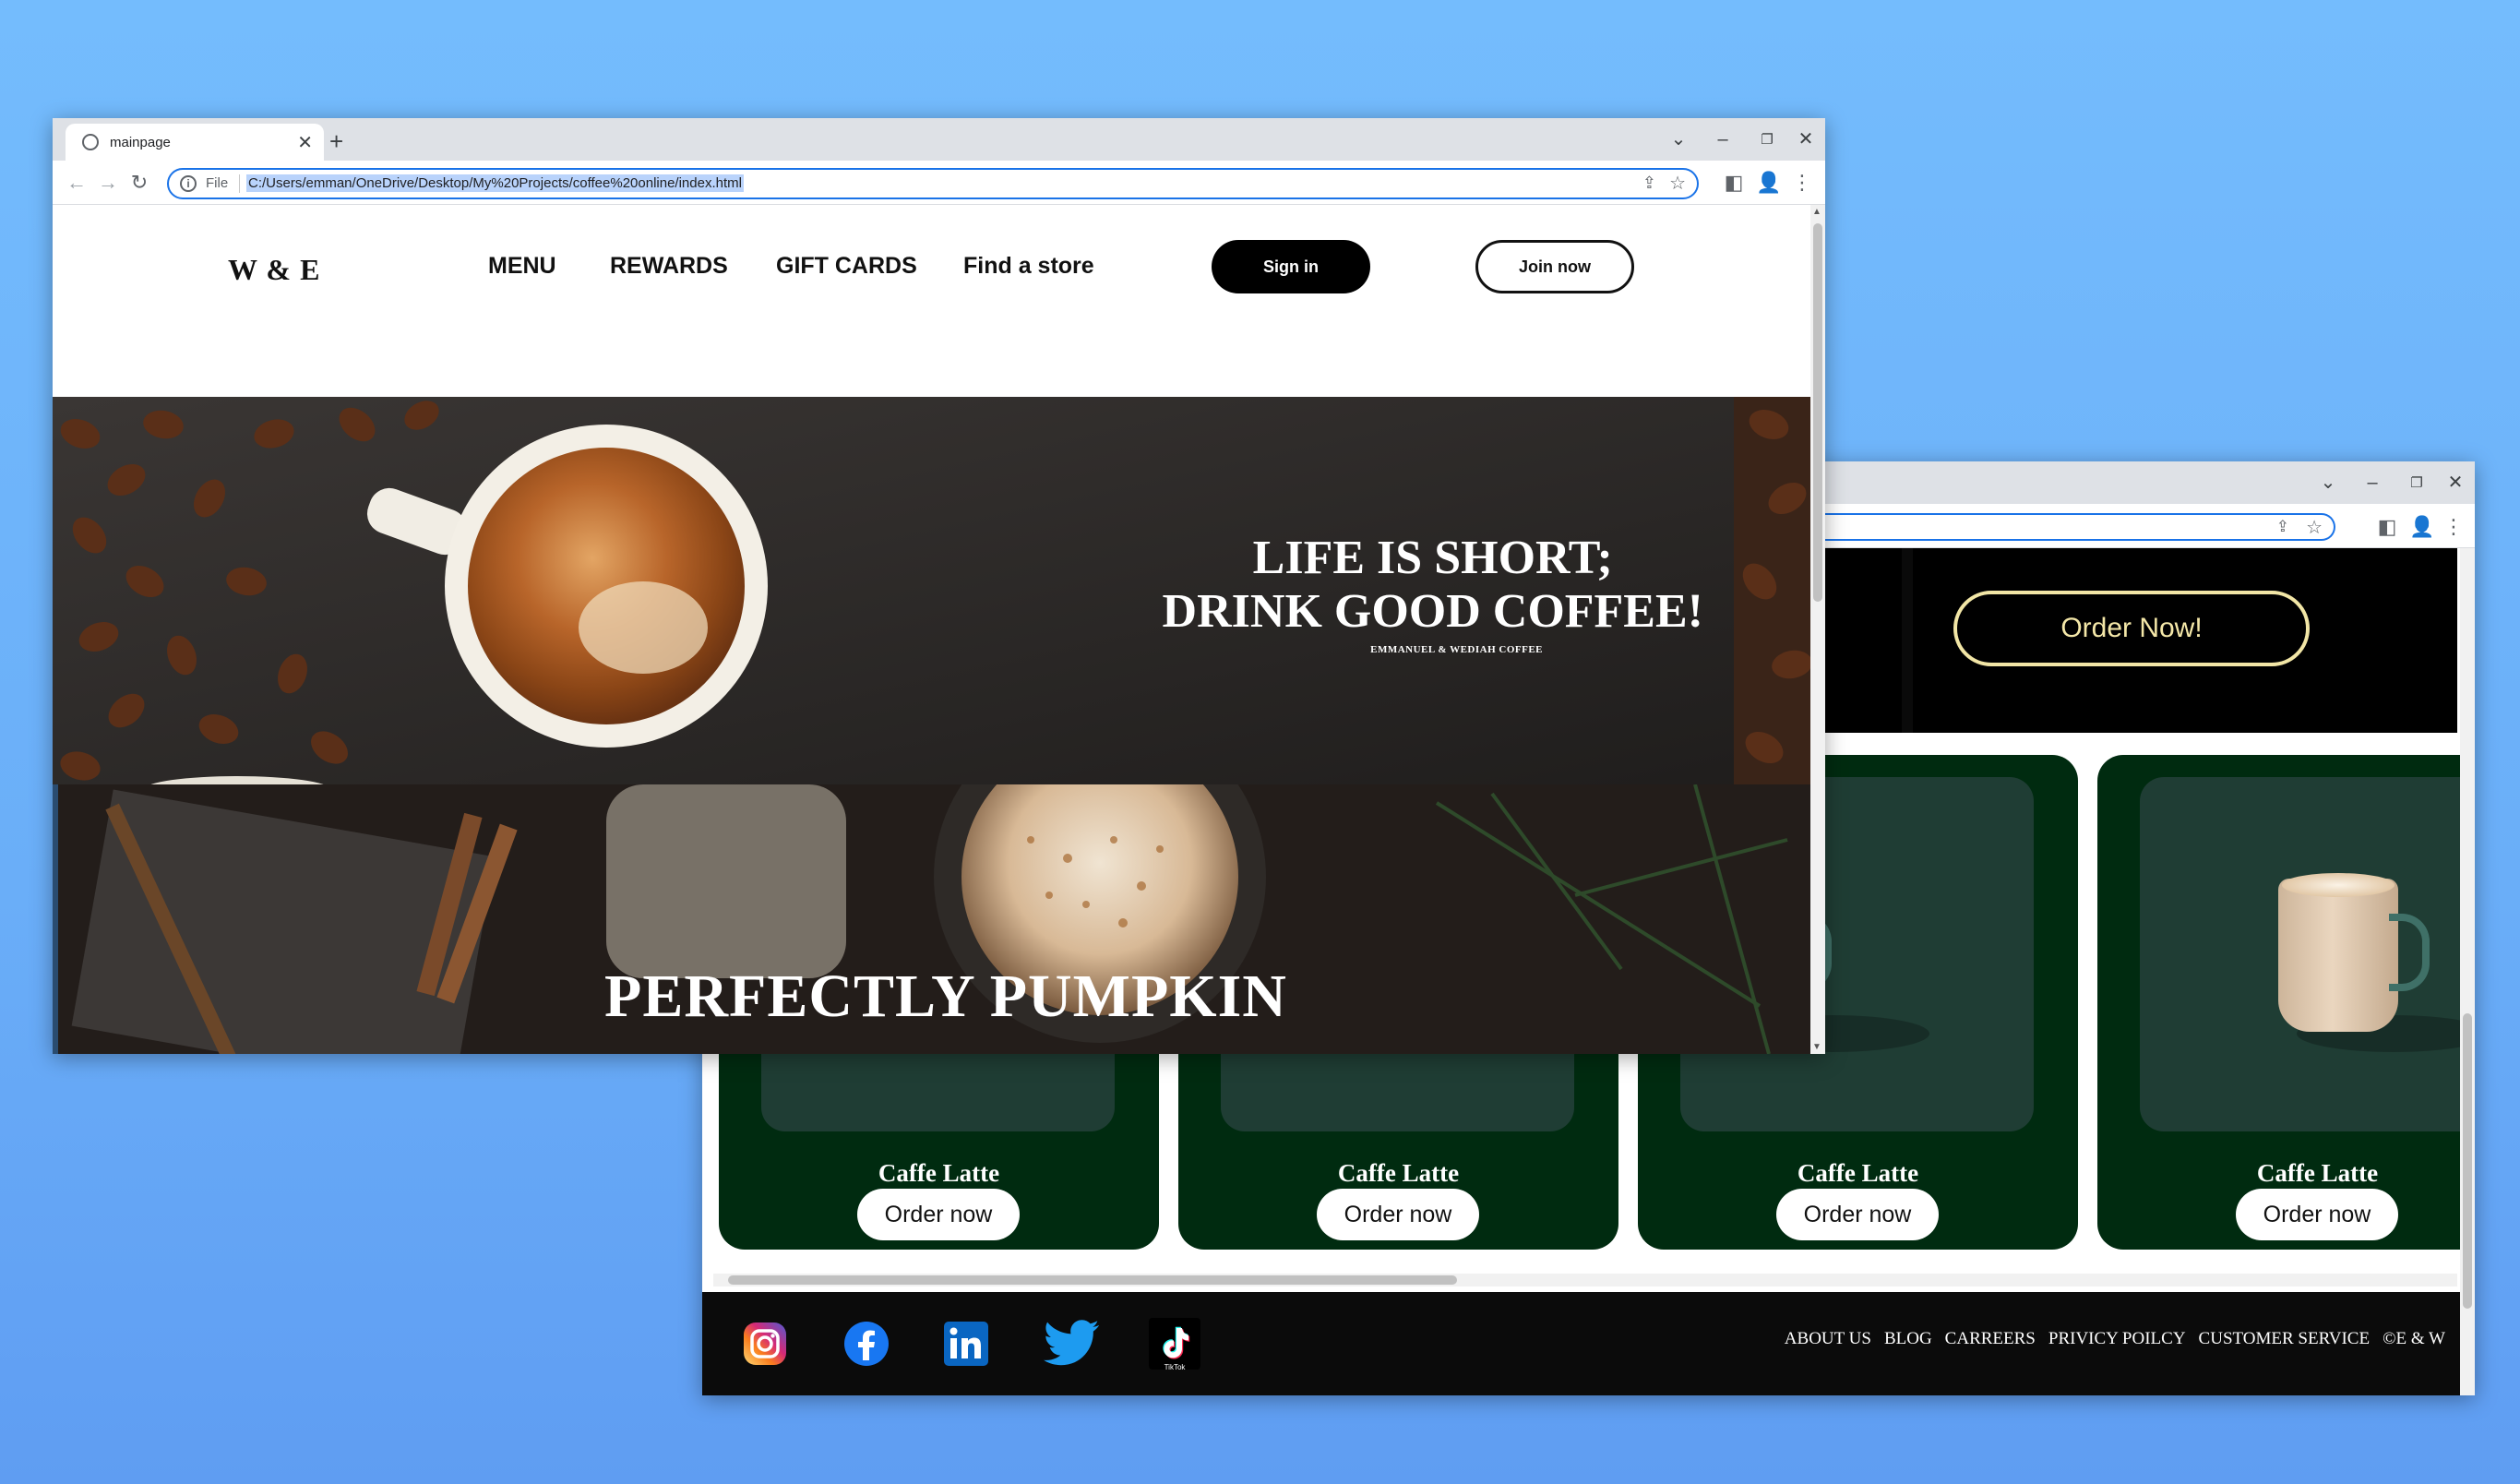 This screenshot has height=1484, width=2520. I want to click on footer-link-privacy: PRIVICY POILCY, so click(2117, 1339).